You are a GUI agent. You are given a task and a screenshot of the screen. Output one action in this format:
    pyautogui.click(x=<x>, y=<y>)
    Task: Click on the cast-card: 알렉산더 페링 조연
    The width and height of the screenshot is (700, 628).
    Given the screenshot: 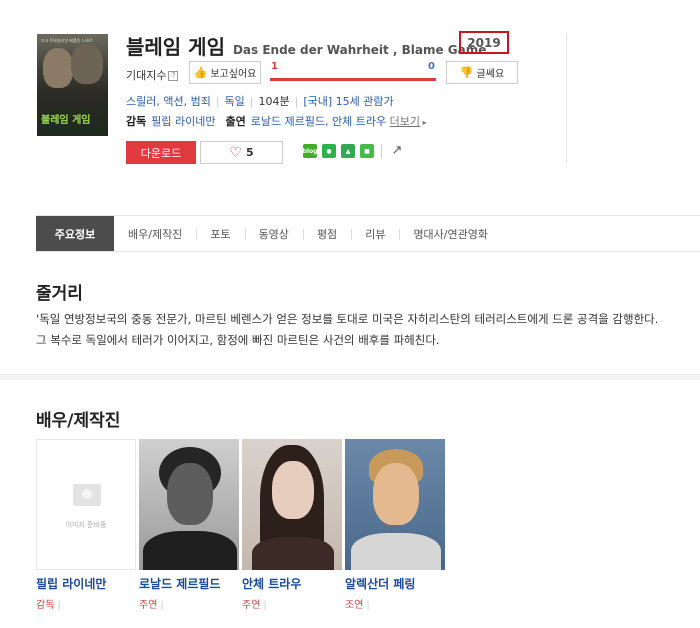 What is the action you would take?
    pyautogui.click(x=395, y=525)
    